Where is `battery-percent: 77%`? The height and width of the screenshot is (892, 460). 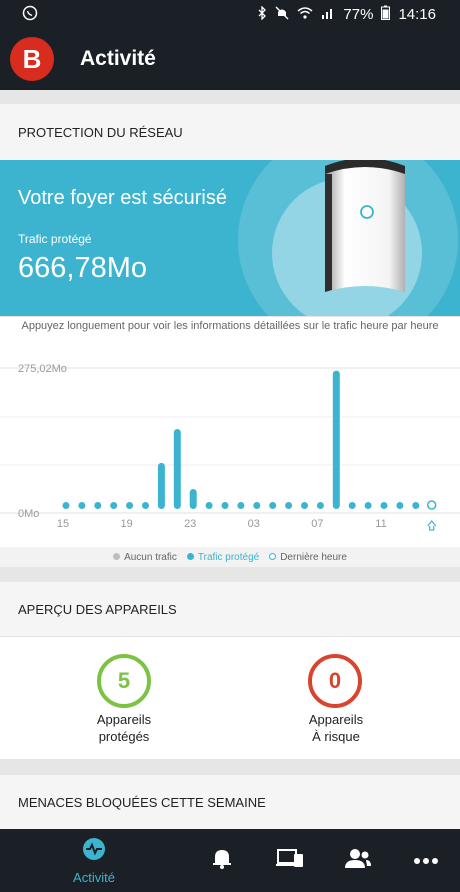 battery-percent: 77% is located at coordinates (358, 14).